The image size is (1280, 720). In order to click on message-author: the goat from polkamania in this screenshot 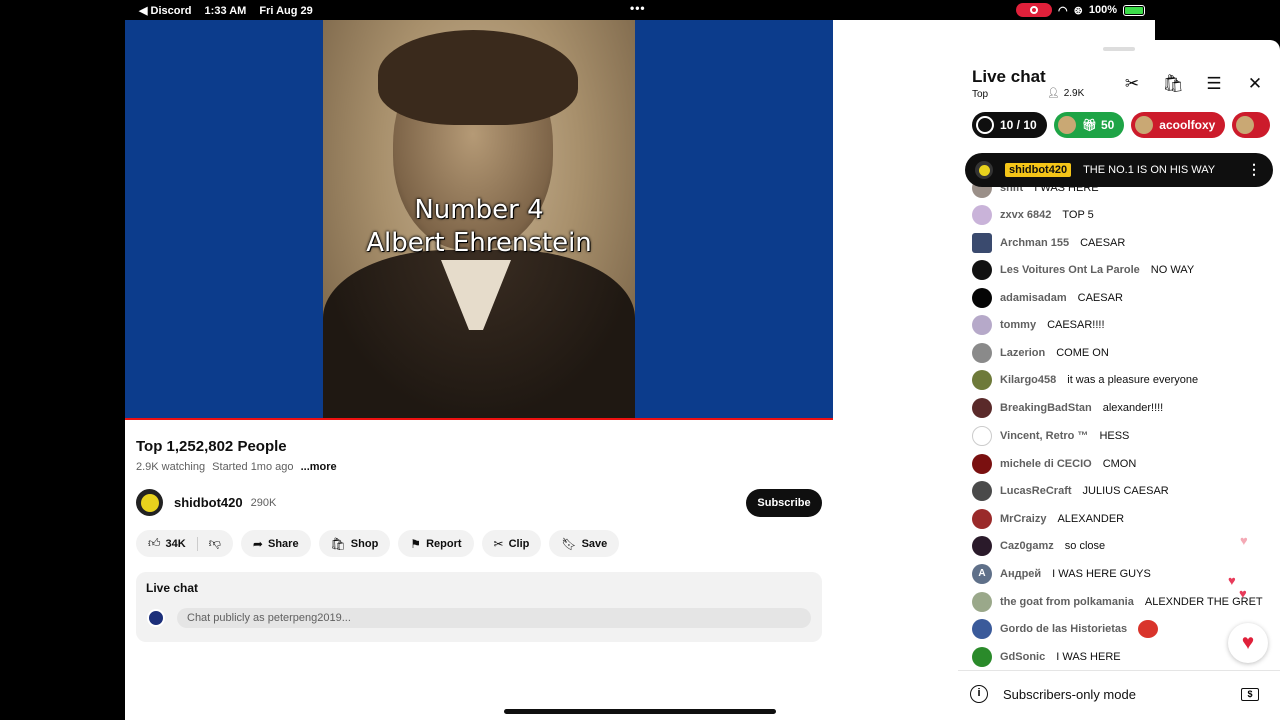, I will do `click(1067, 602)`.